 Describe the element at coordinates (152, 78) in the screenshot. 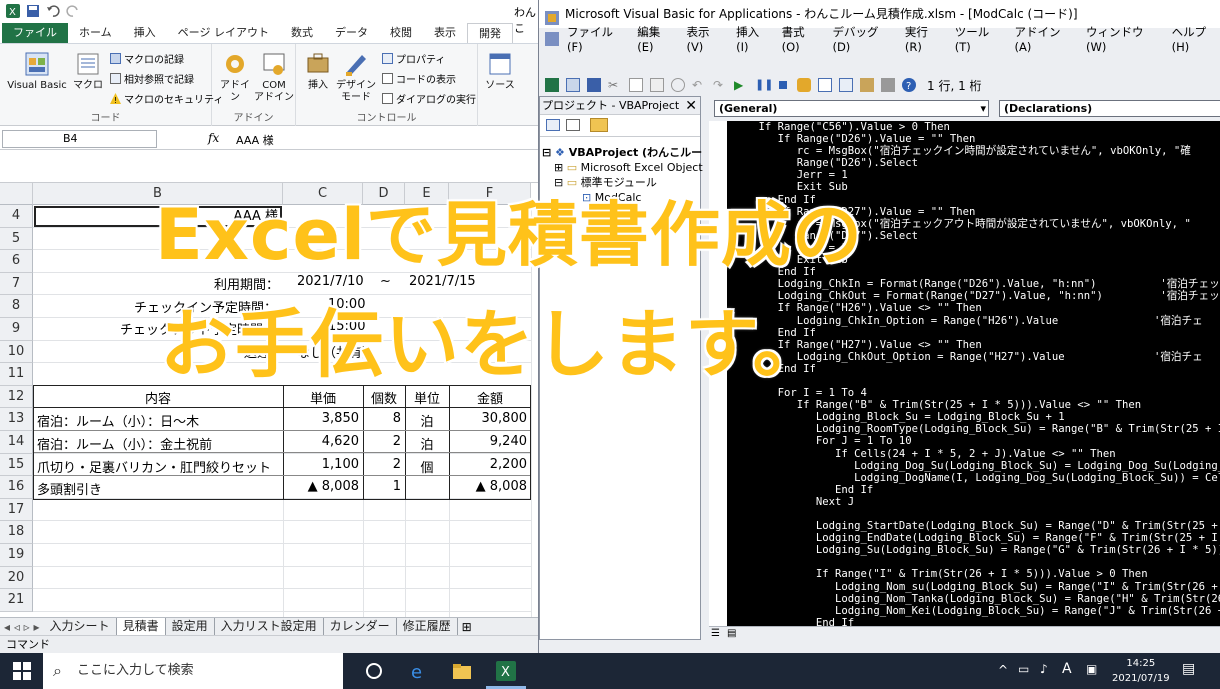

I see `relative-reference-button: 相対参照で記録` at that location.